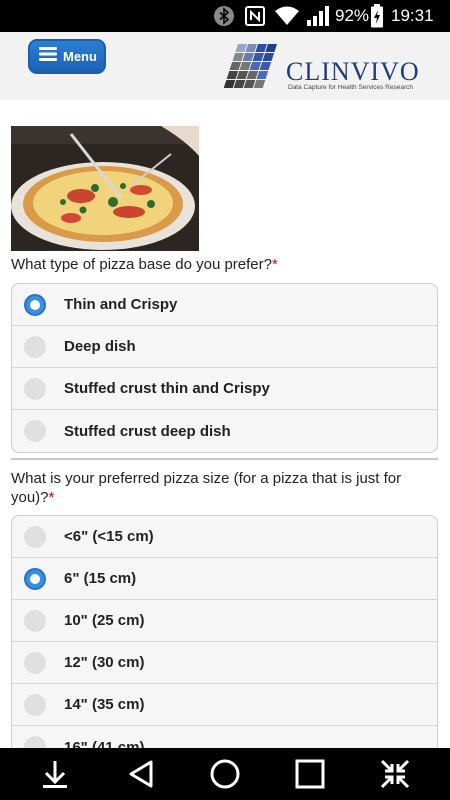 This screenshot has width=450, height=800. Describe the element at coordinates (121, 304) in the screenshot. I see `option-label: Thin and Crispy` at that location.